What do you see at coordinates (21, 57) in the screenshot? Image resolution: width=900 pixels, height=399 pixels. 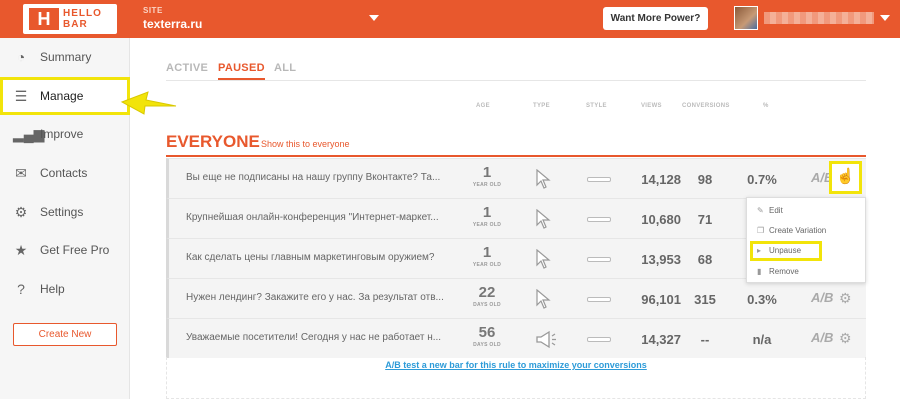 I see `gauge-icon: ◔` at bounding box center [21, 57].